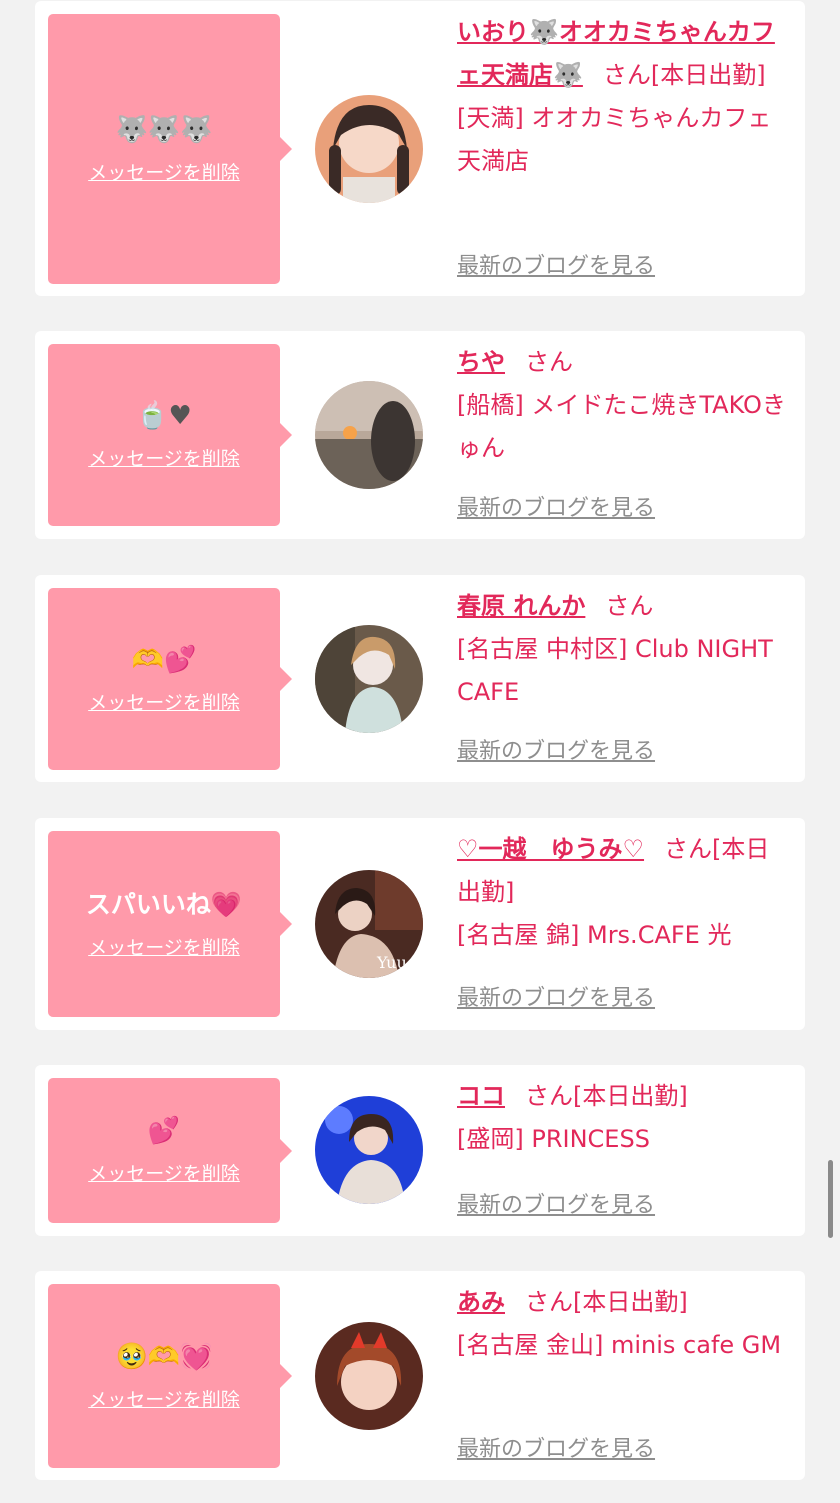 The image size is (840, 1503). Describe the element at coordinates (481, 1096) in the screenshot. I see `girl-name-link: ココ` at that location.